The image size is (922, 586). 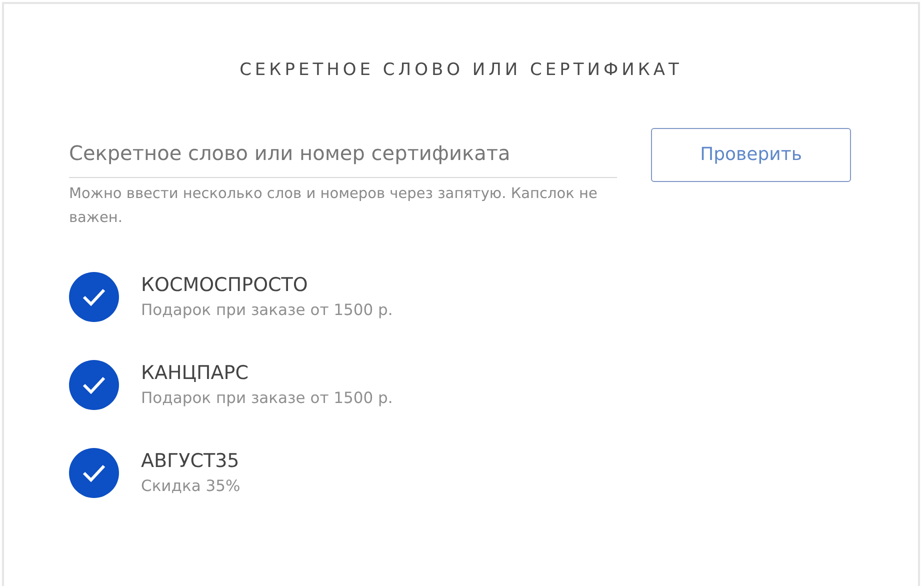 I want to click on hint-text: Можно ввести несколько слов и номеров через запятую. Капслок не важен., so click(x=333, y=206).